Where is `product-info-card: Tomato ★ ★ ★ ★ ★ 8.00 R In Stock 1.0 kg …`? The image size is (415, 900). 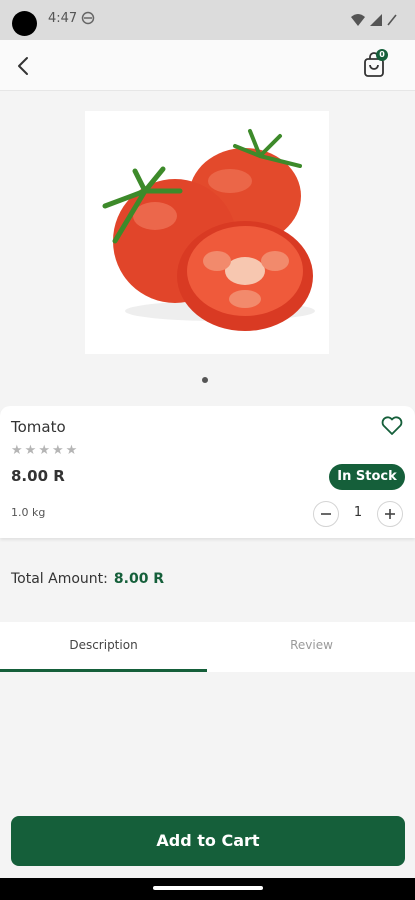
product-info-card: Tomato ★ ★ ★ ★ ★ 8.00 R In Stock 1.0 kg … is located at coordinates (207, 472).